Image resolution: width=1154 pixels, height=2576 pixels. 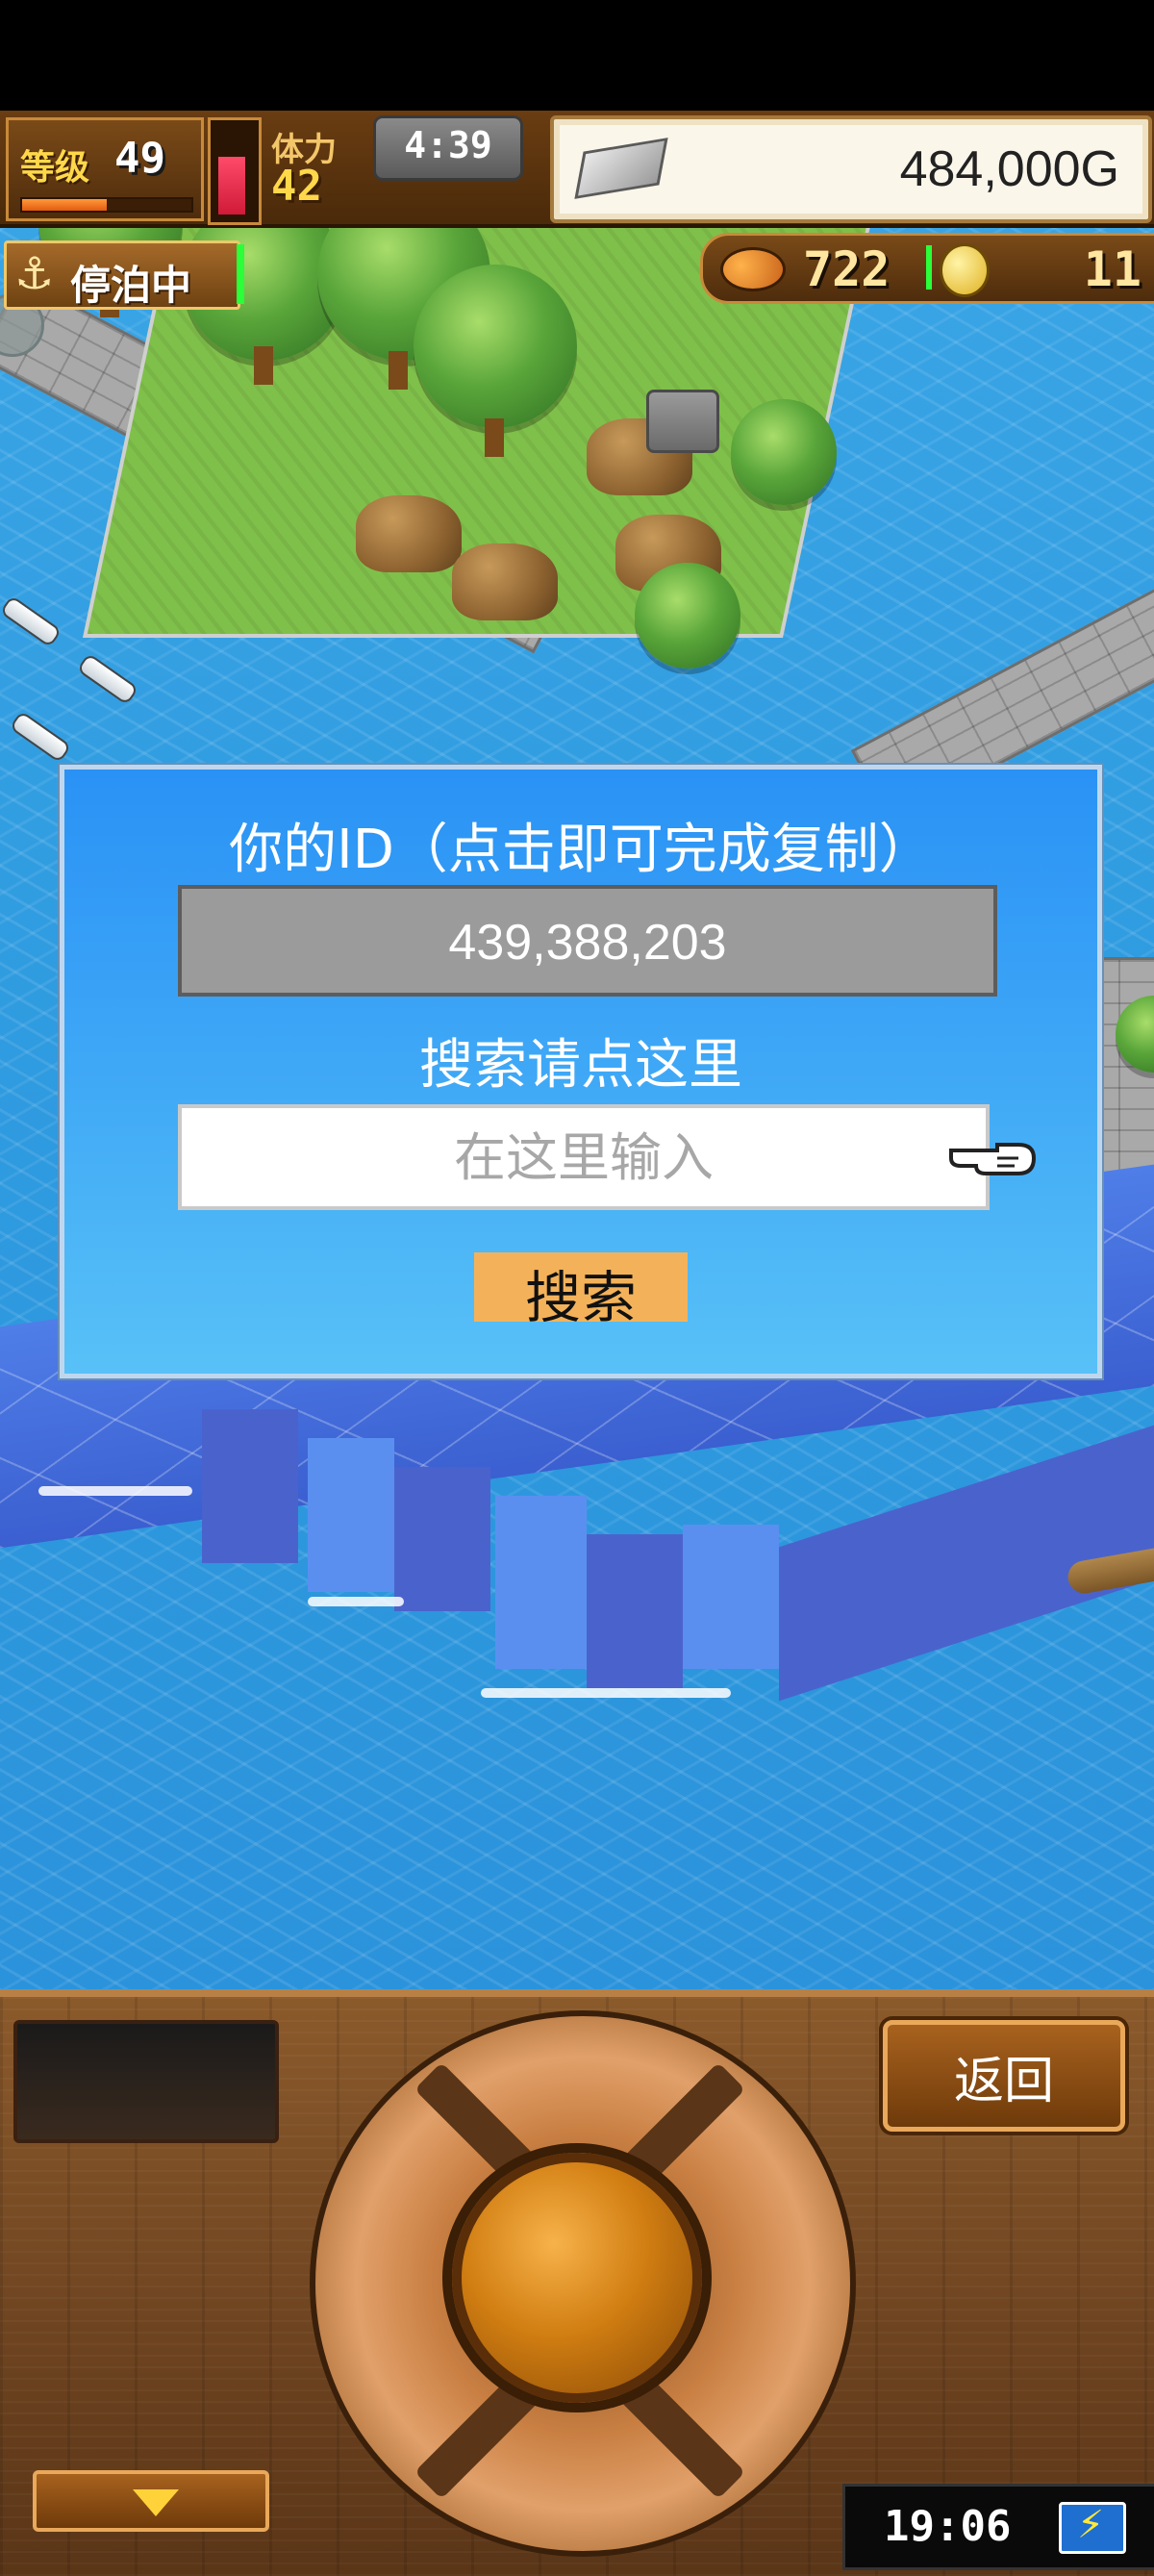 I want to click on timer-text: 4:39, so click(x=448, y=145).